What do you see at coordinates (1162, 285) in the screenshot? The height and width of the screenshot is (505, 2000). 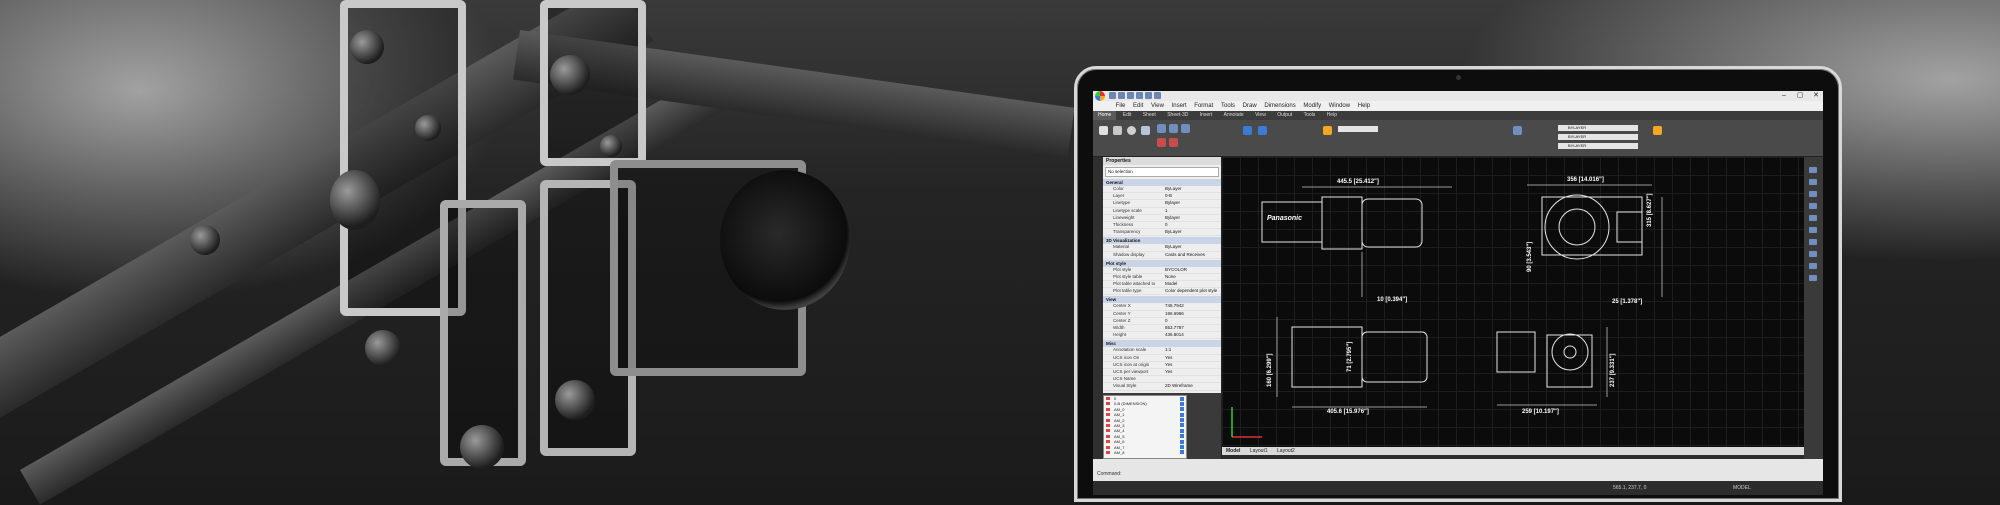 I see `property-row: Plot table attached to Model` at bounding box center [1162, 285].